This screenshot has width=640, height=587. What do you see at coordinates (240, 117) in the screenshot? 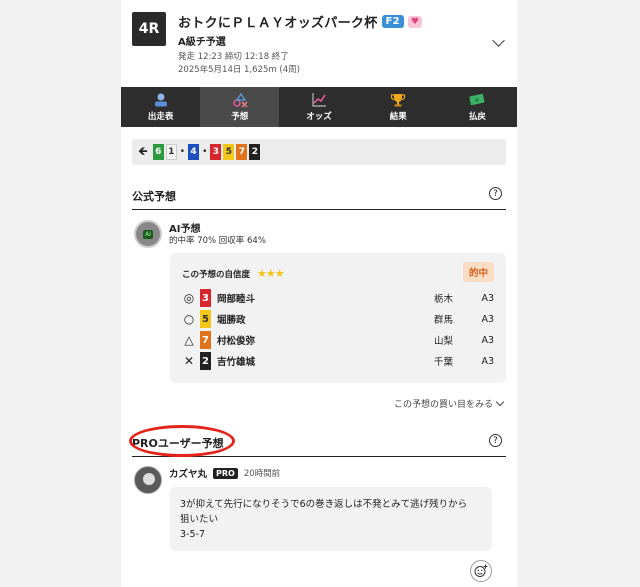
I see `tab-label: 予想` at bounding box center [240, 117].